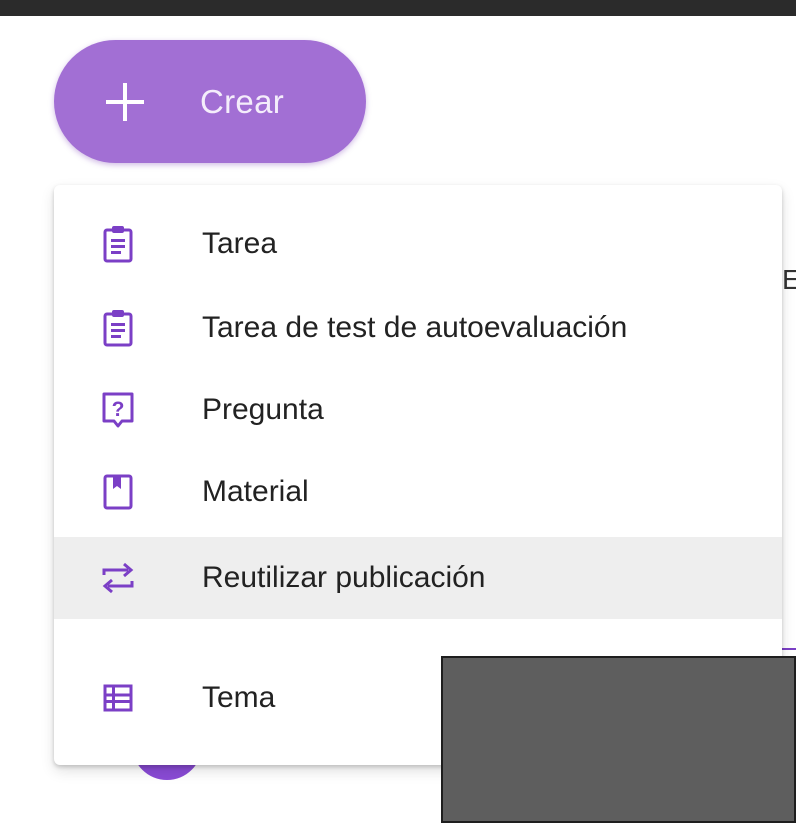 The height and width of the screenshot is (823, 796). I want to click on menu-item-label: Material, so click(255, 491).